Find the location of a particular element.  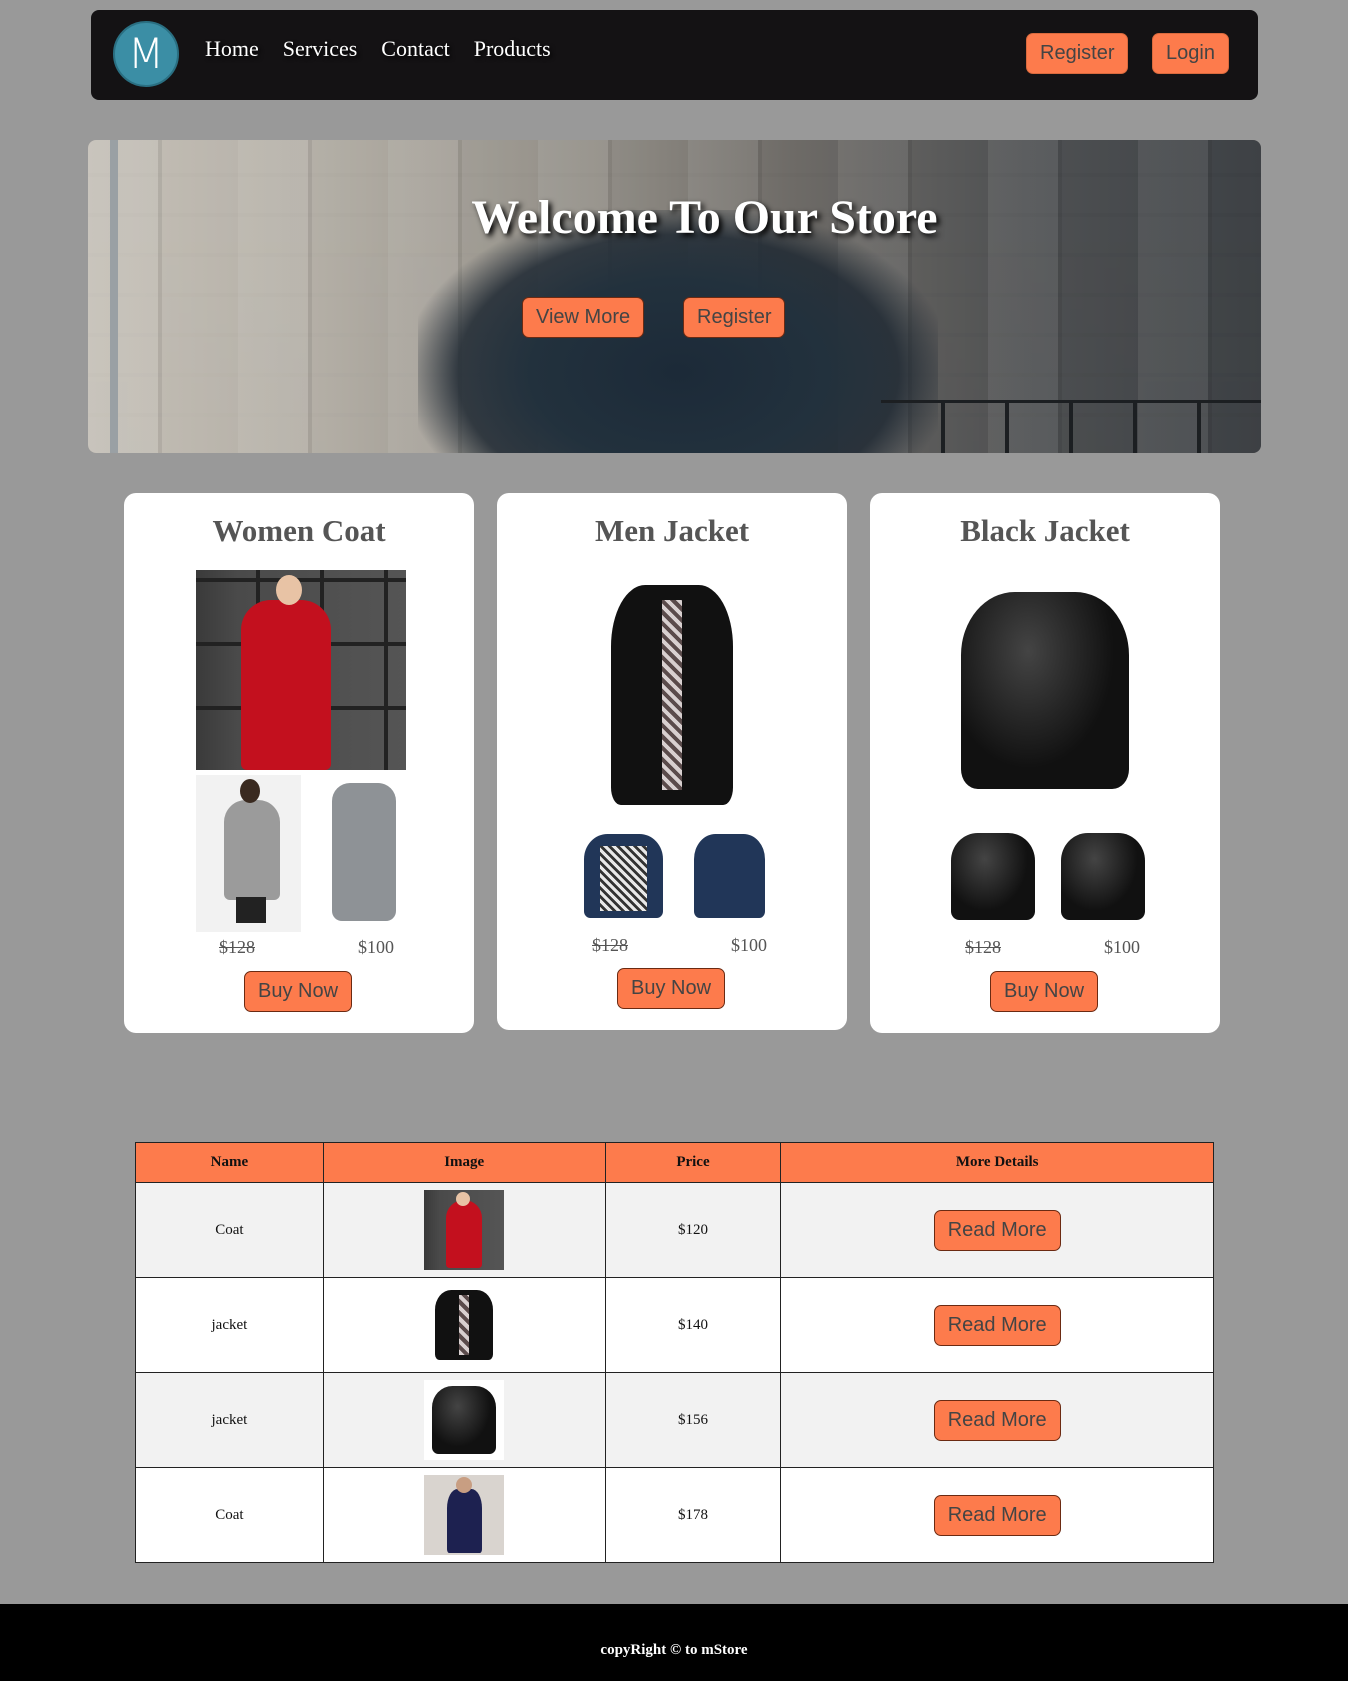

navy-coat-thumbnail is located at coordinates (464, 1515).